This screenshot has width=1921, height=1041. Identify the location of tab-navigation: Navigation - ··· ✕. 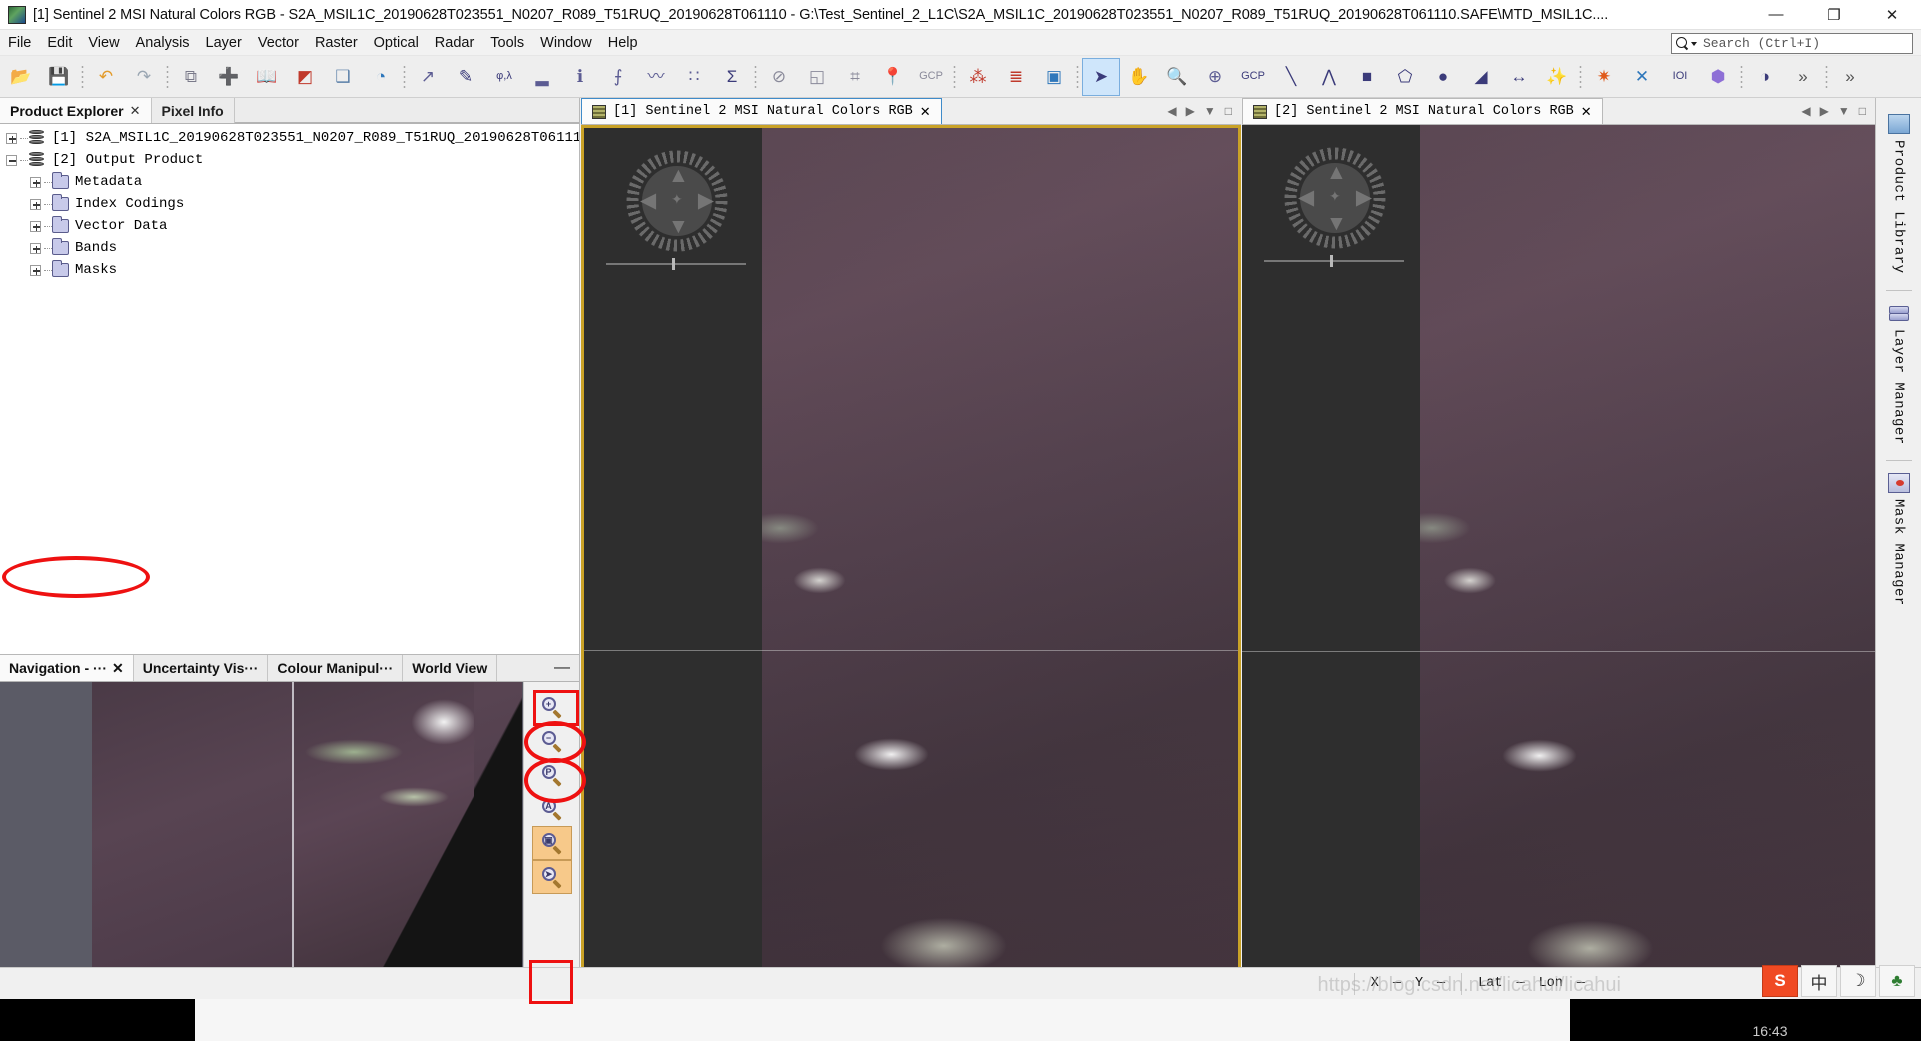
(67, 668).